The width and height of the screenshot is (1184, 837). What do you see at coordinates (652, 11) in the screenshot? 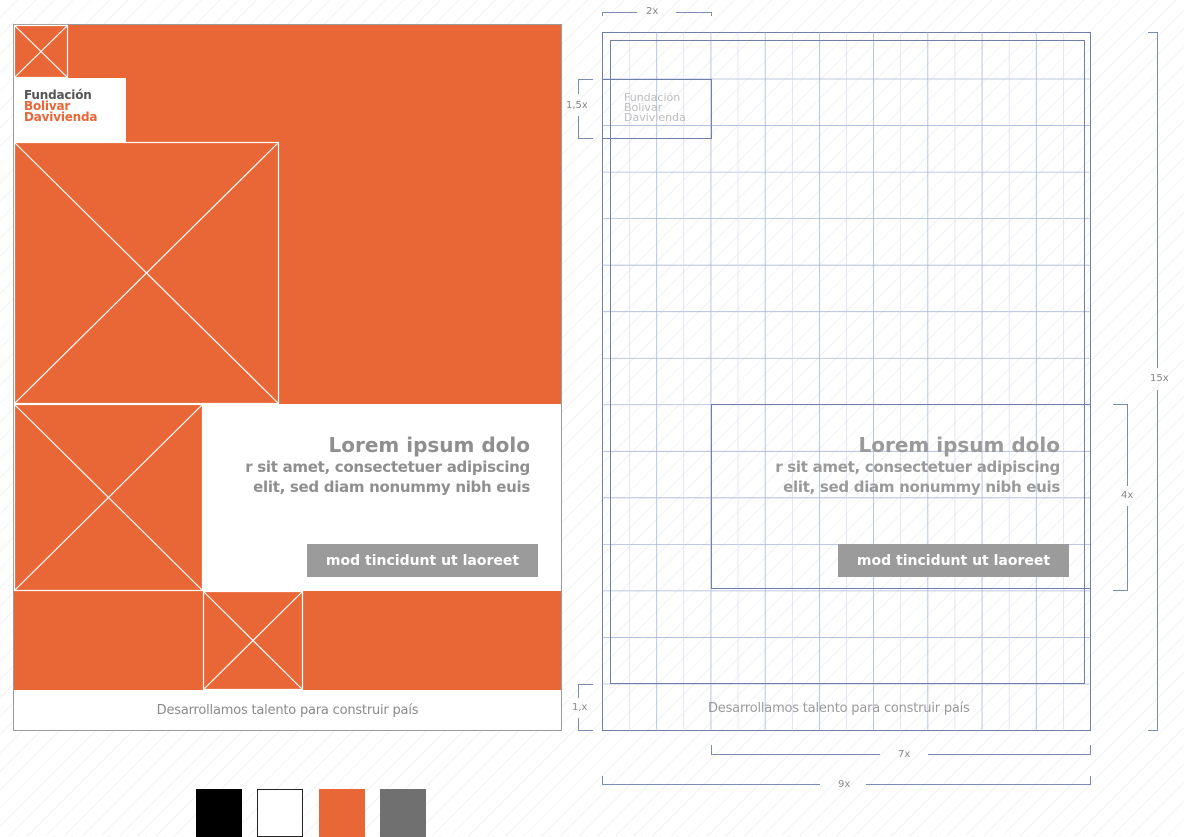
I see `dim-label-top-width: 2x` at bounding box center [652, 11].